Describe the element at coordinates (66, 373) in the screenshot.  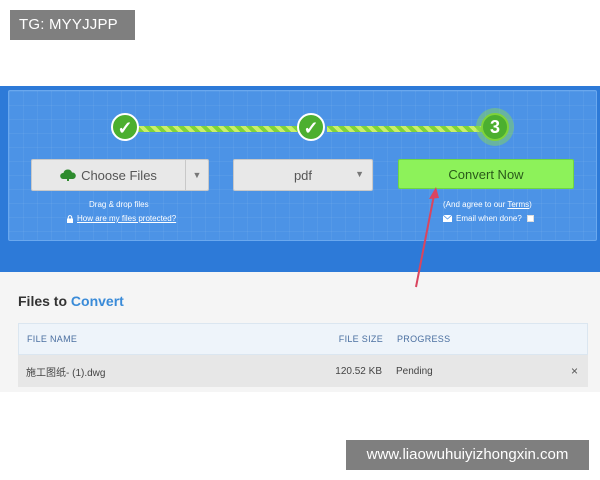
I see `file-name-cell: 施工图纸- (1).dwg` at that location.